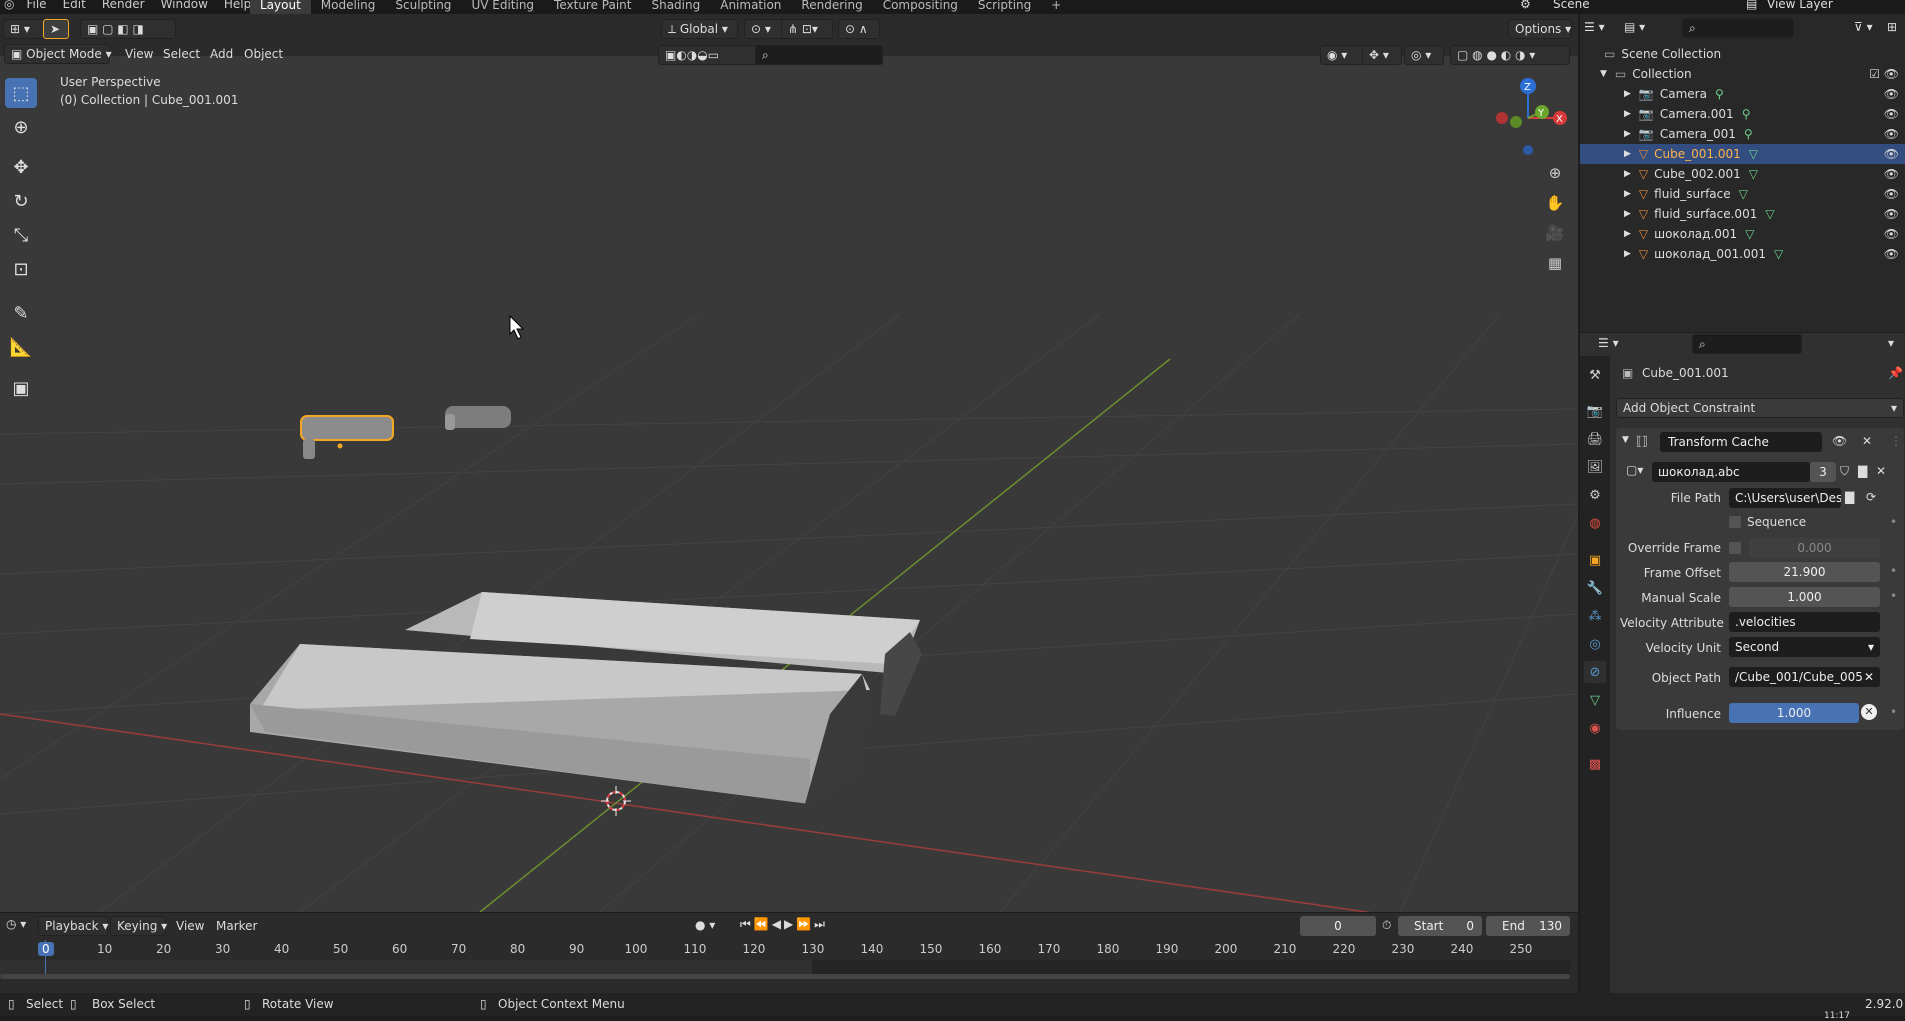  What do you see at coordinates (1814, 548) in the screenshot?
I see `override-frame-field: 0.000` at bounding box center [1814, 548].